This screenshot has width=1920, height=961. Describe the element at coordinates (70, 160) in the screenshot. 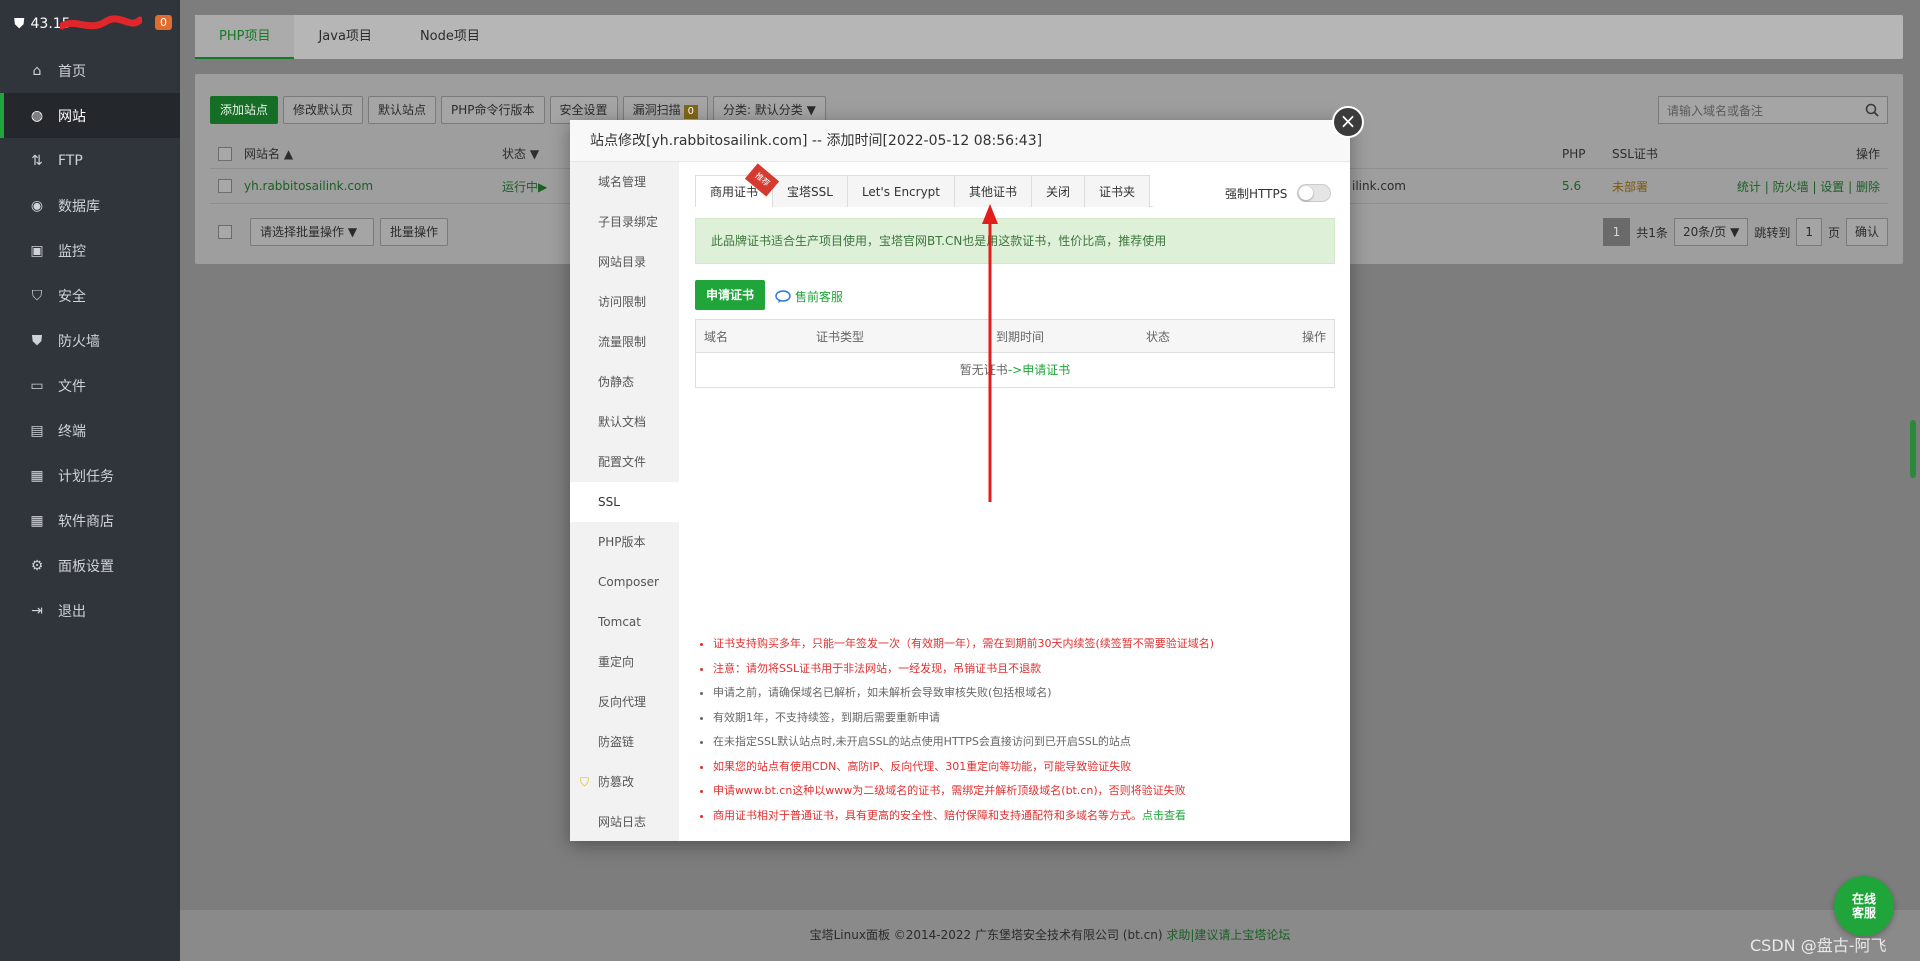

I see `sidebar-item-label: FTP` at that location.